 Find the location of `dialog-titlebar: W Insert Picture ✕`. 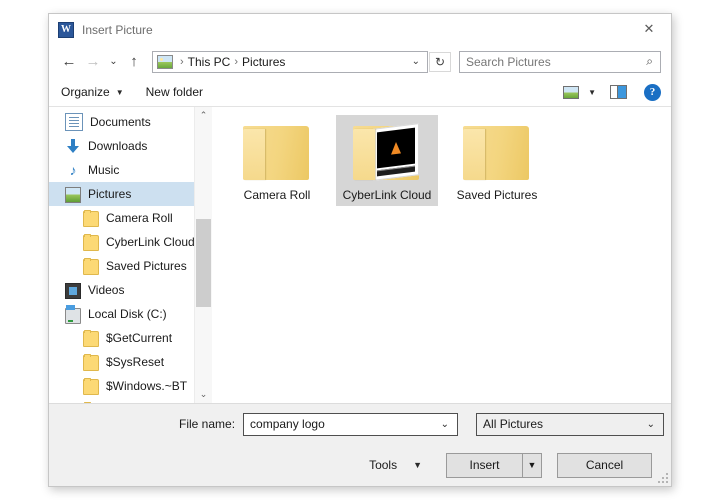

dialog-titlebar: W Insert Picture ✕ is located at coordinates (360, 29).